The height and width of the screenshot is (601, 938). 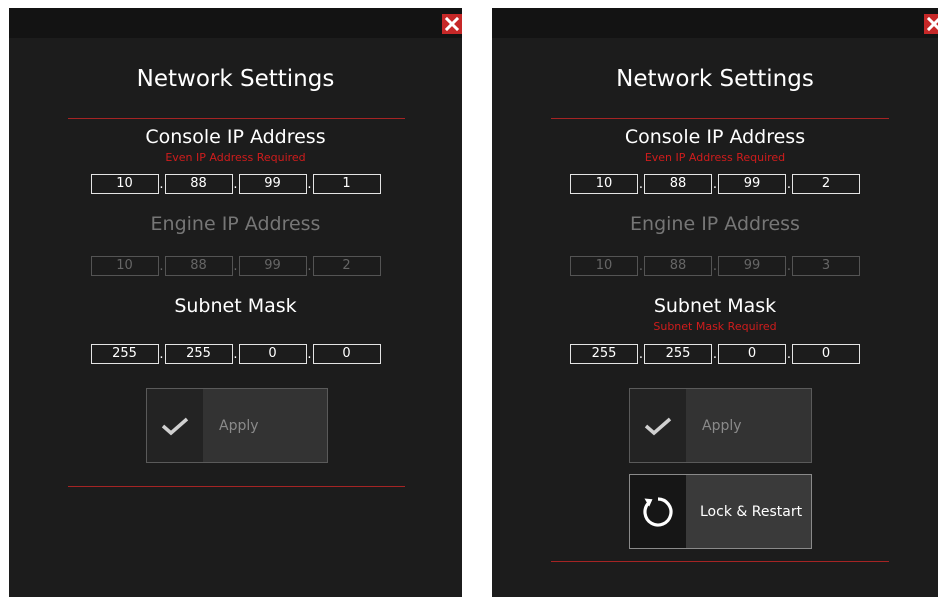 I want to click on engine-ip-octet-4: 3, so click(x=826, y=266).